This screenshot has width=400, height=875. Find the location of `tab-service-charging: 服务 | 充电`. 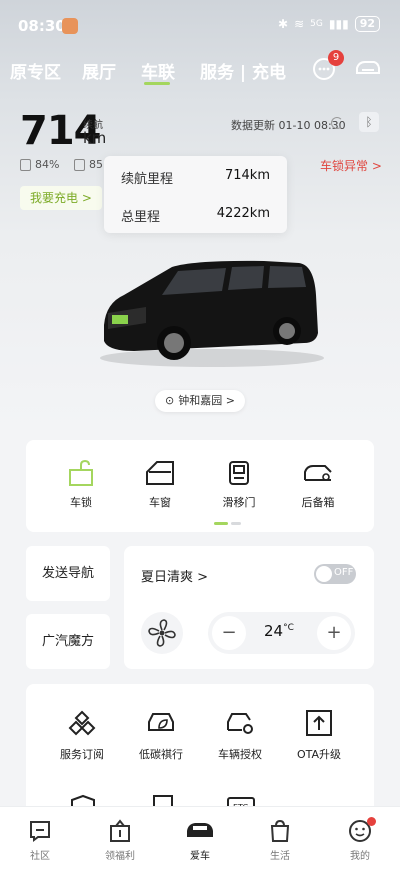

tab-service-charging: 服务 | 充电 is located at coordinates (243, 70).